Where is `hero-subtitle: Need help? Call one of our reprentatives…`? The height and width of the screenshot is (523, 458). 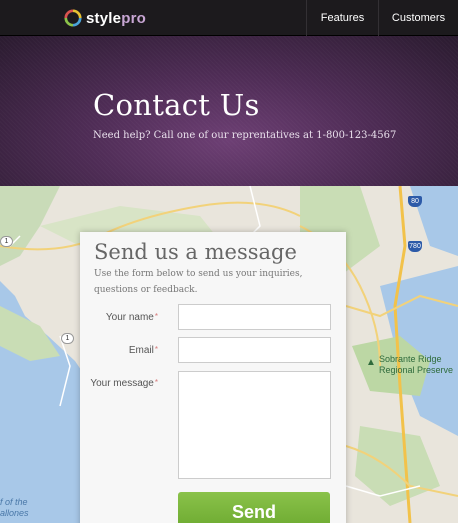
hero-subtitle: Need help? Call one of our reprentatives… is located at coordinates (245, 135).